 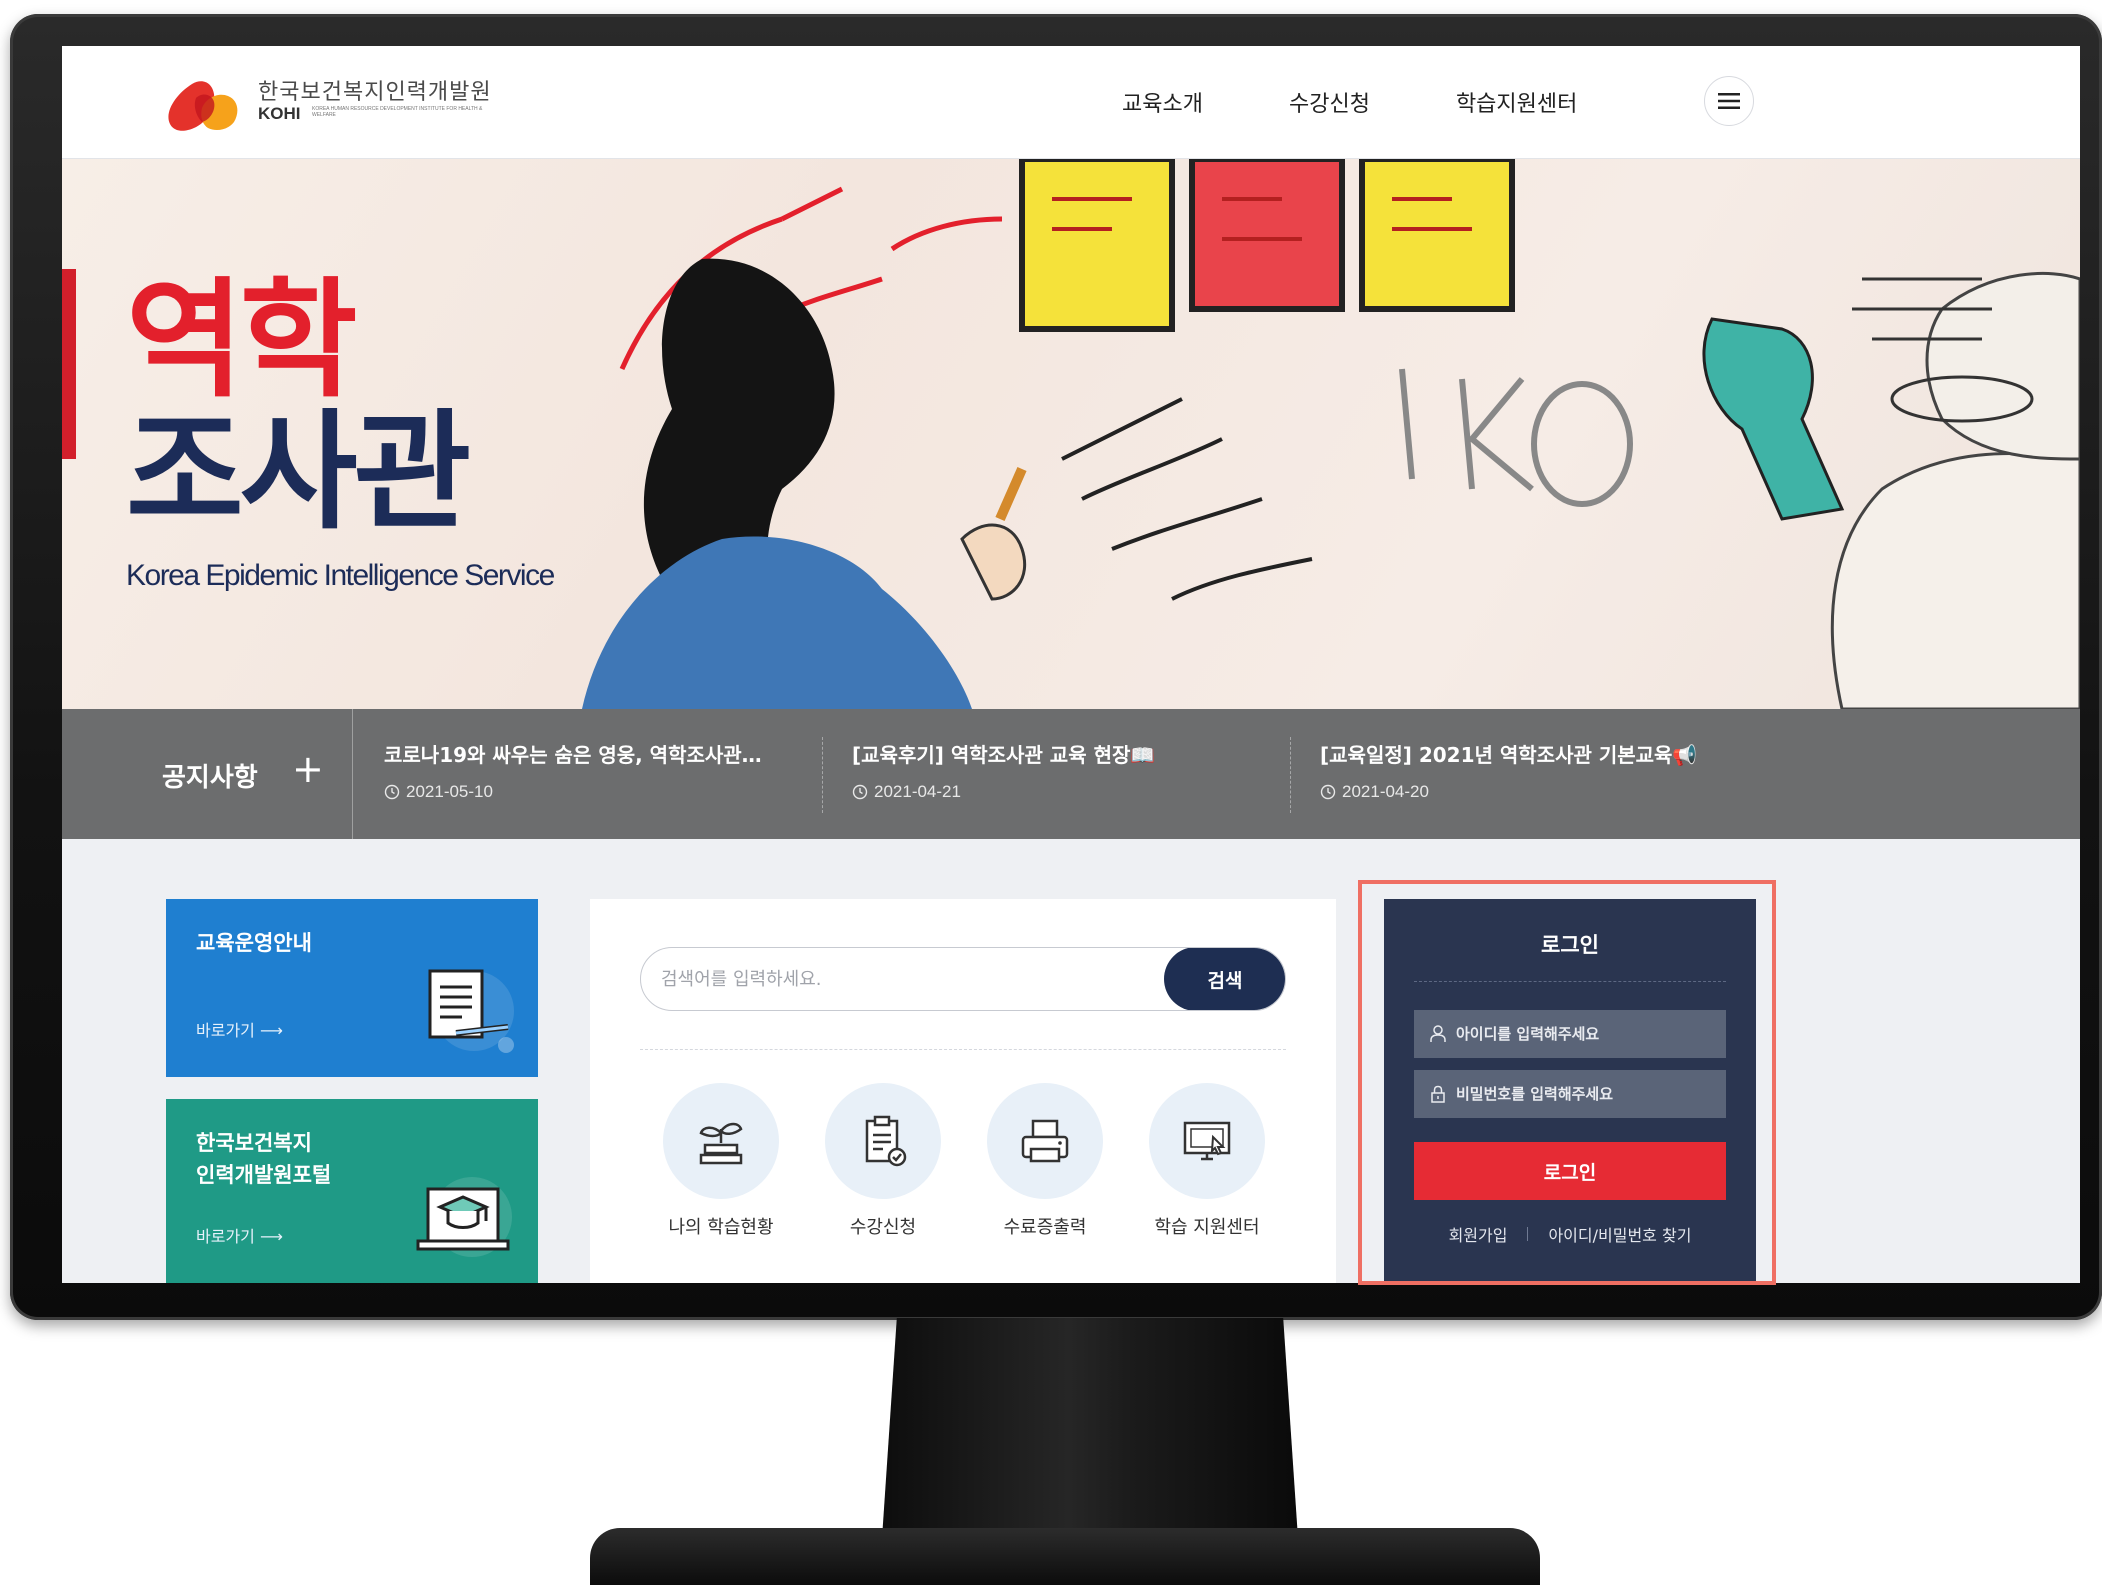 What do you see at coordinates (1509, 755) in the screenshot?
I see `notice-title: [교육일정] 2021년 역학조사관 기본교육📢` at bounding box center [1509, 755].